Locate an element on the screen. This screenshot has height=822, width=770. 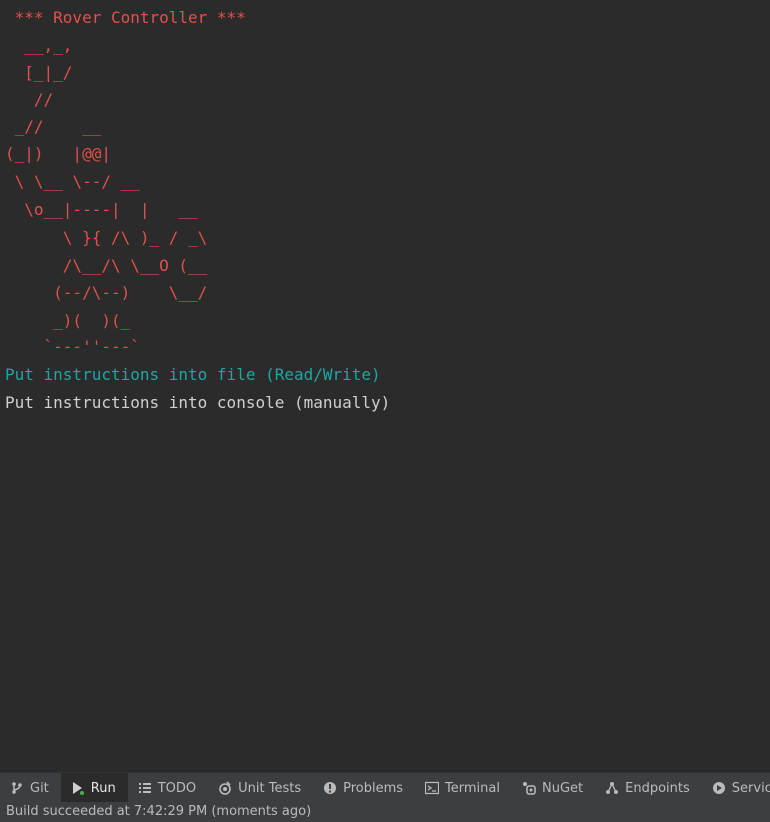
tab-label: Git is located at coordinates (39, 788).